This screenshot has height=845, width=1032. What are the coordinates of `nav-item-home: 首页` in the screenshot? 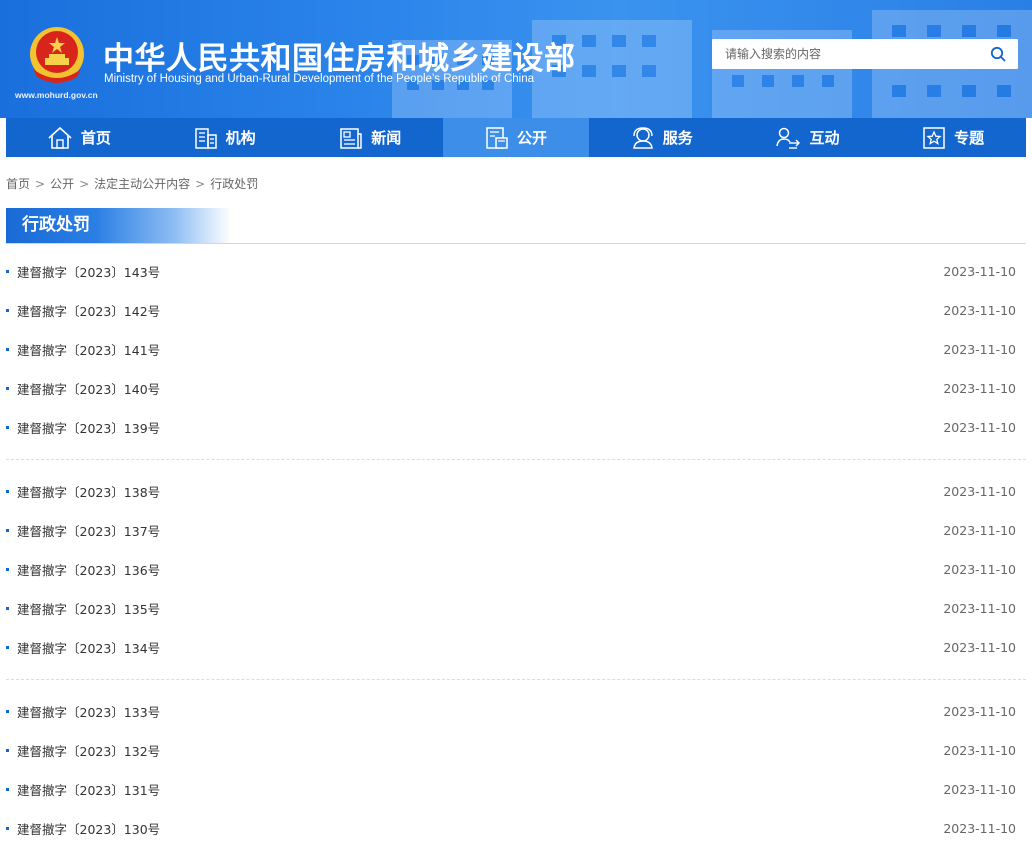 It's located at (79, 137).